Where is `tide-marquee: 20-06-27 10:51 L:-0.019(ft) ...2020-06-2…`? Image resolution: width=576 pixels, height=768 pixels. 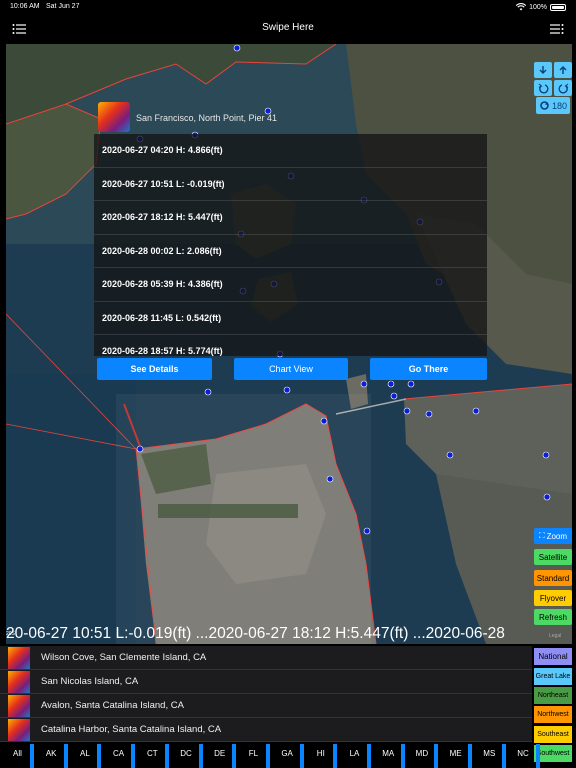 tide-marquee: 20-06-27 10:51 L:-0.019(ft) ...2020-06-2… is located at coordinates (255, 633).